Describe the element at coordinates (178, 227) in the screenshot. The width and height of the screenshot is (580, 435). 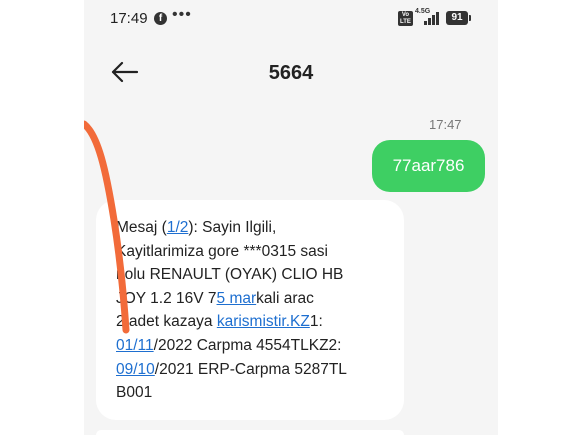
I see `message-link: 1/2` at that location.